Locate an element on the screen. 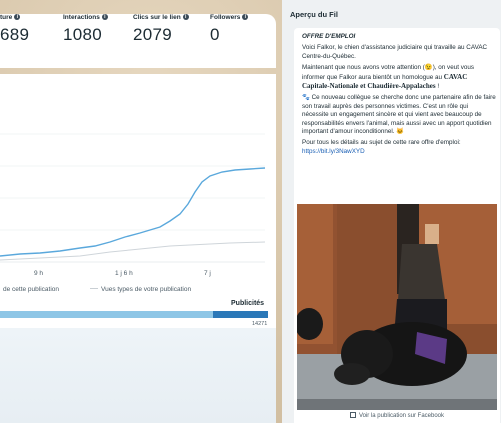  stat-value: 1080 is located at coordinates (83, 34).